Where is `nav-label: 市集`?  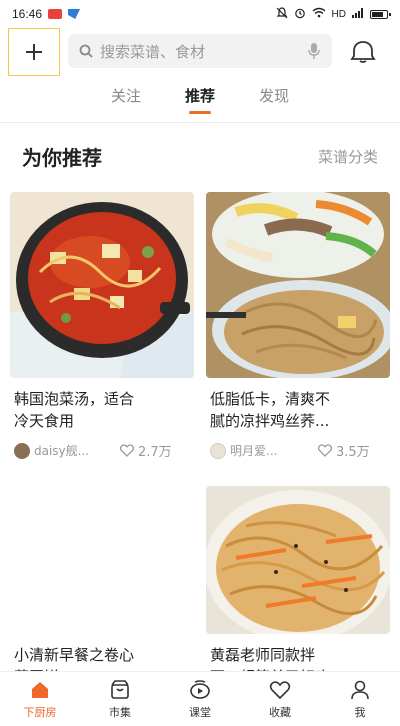 nav-label: 市集 is located at coordinates (120, 712).